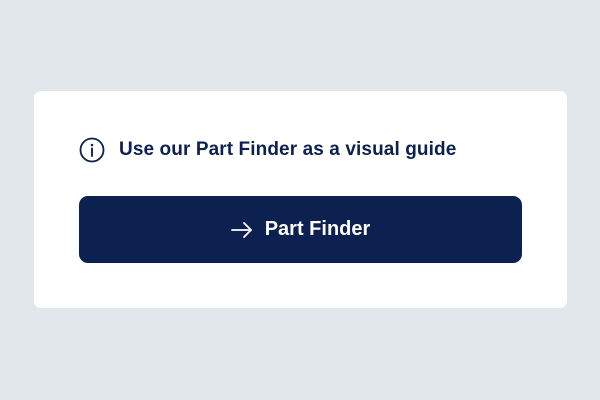  What do you see at coordinates (92, 150) in the screenshot?
I see `info-circle-icon` at bounding box center [92, 150].